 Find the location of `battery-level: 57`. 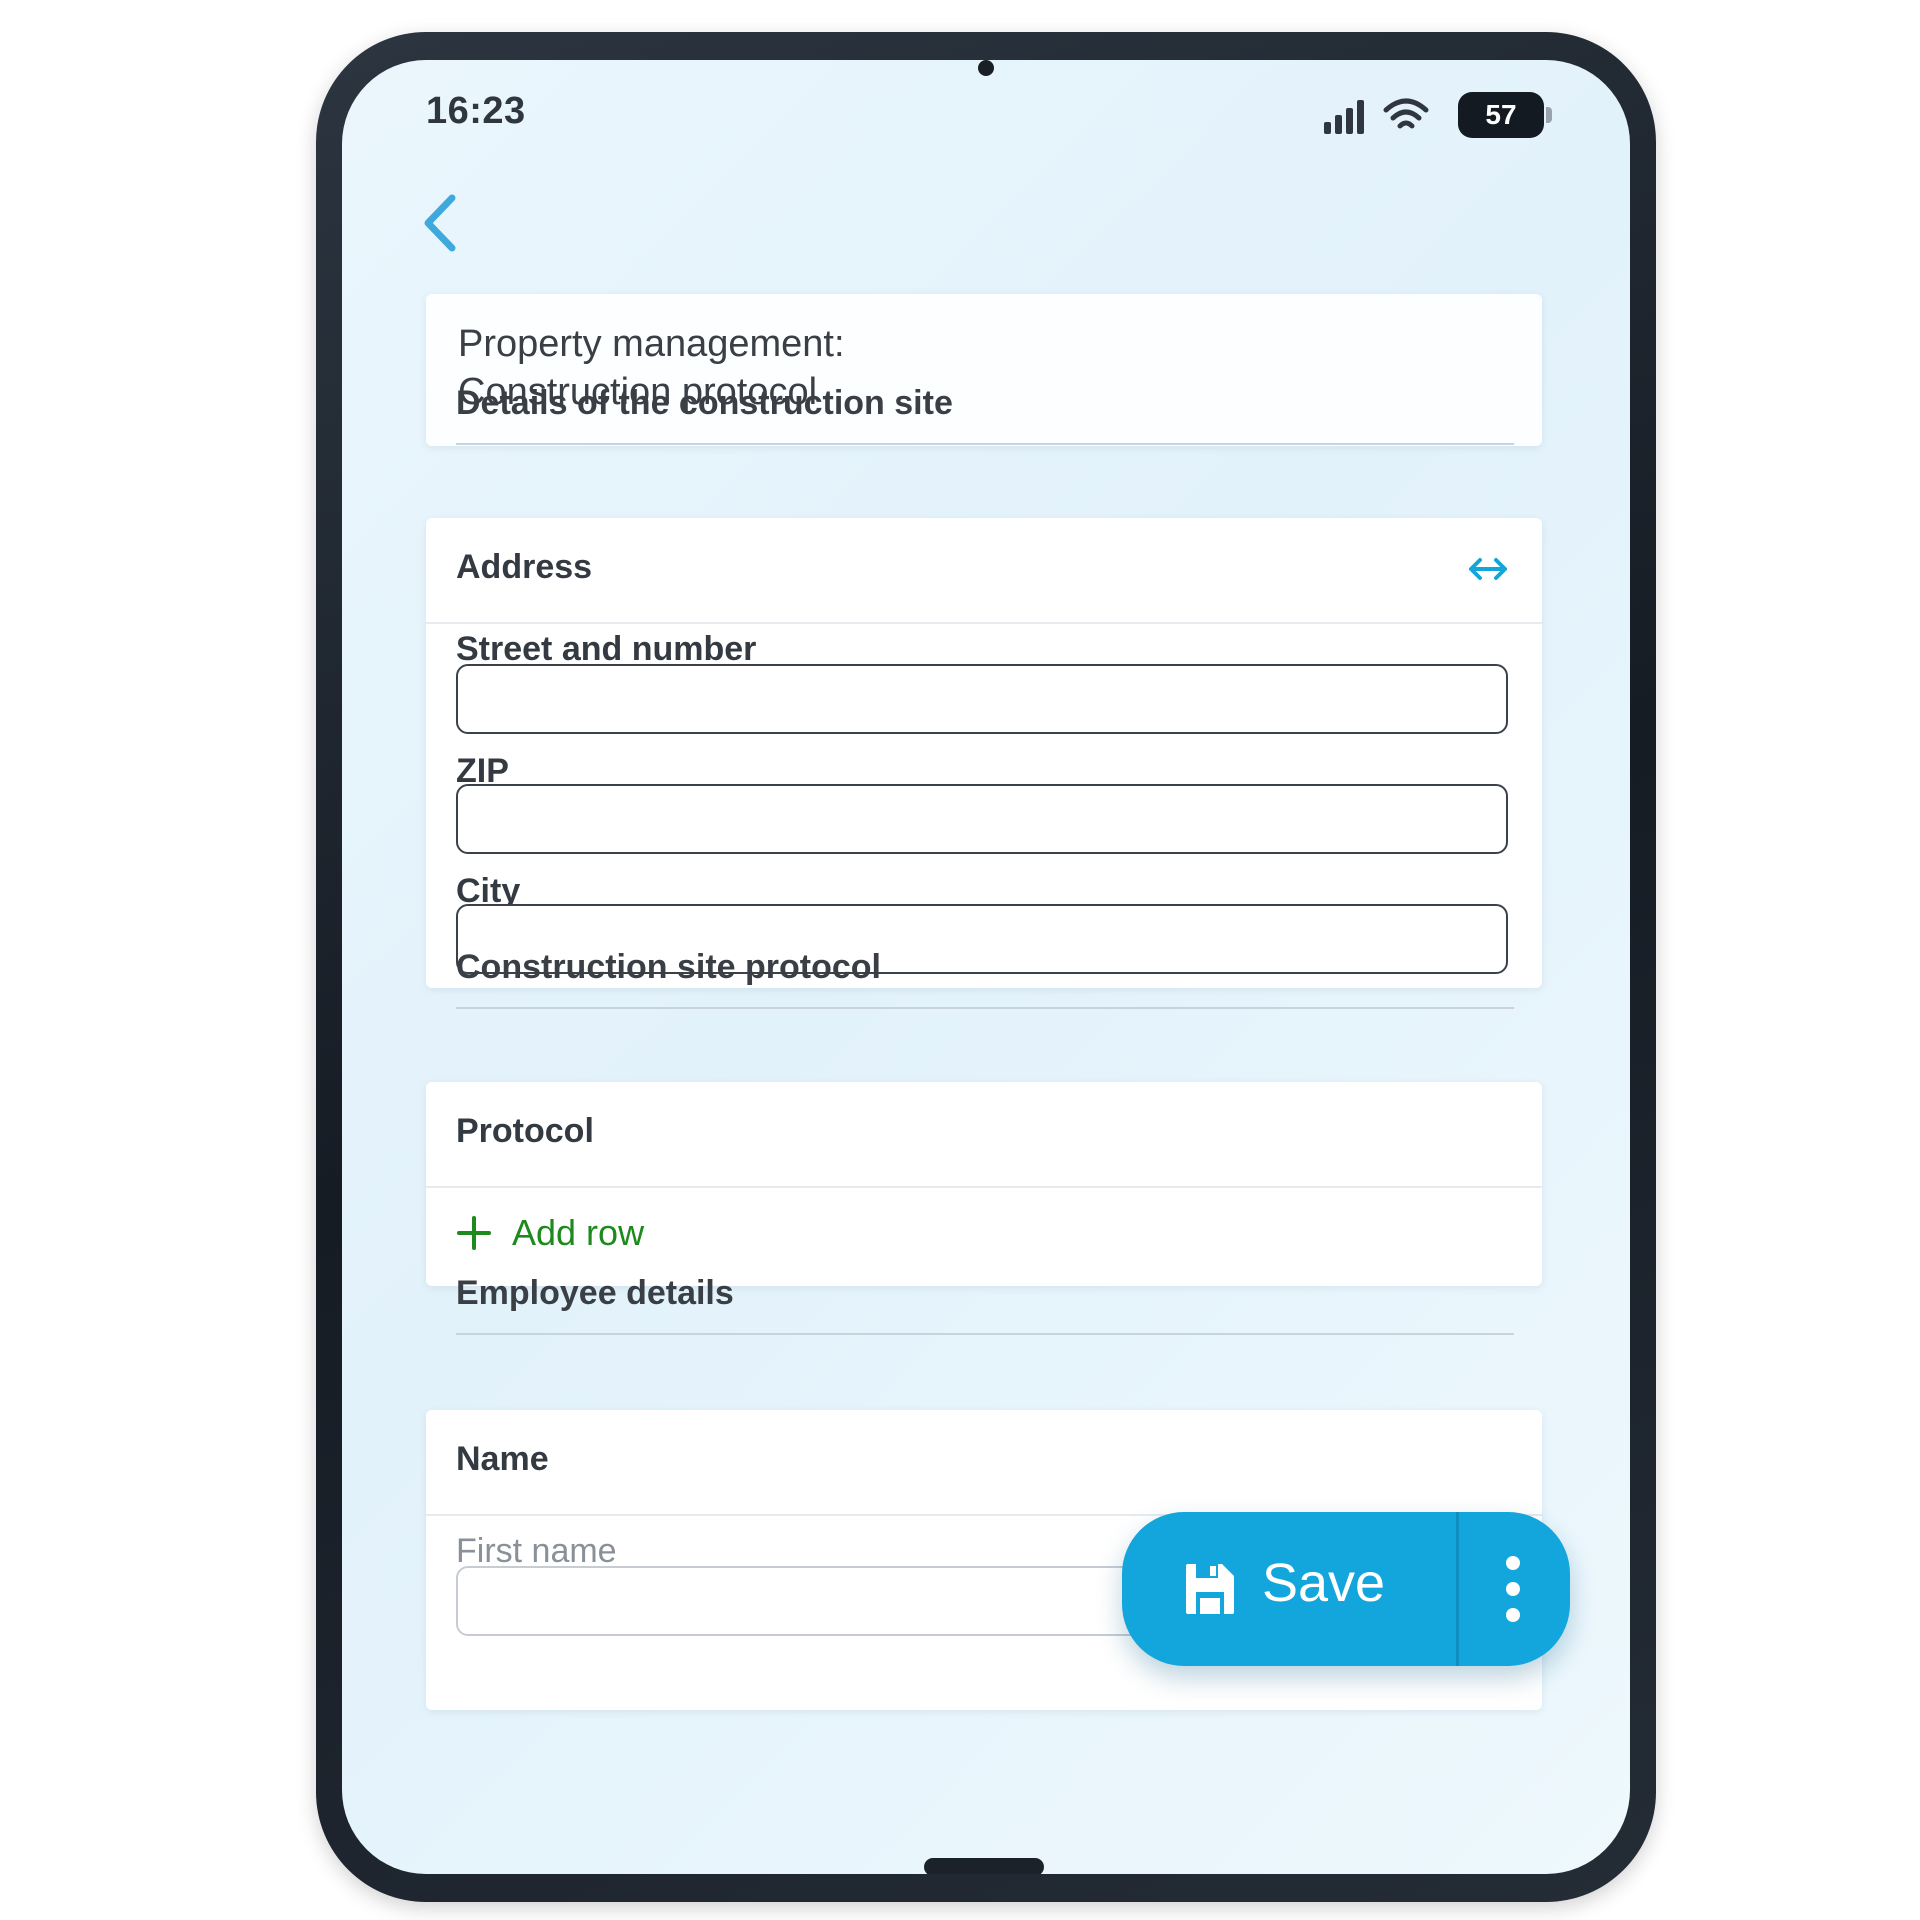

battery-level: 57 is located at coordinates (1501, 114).